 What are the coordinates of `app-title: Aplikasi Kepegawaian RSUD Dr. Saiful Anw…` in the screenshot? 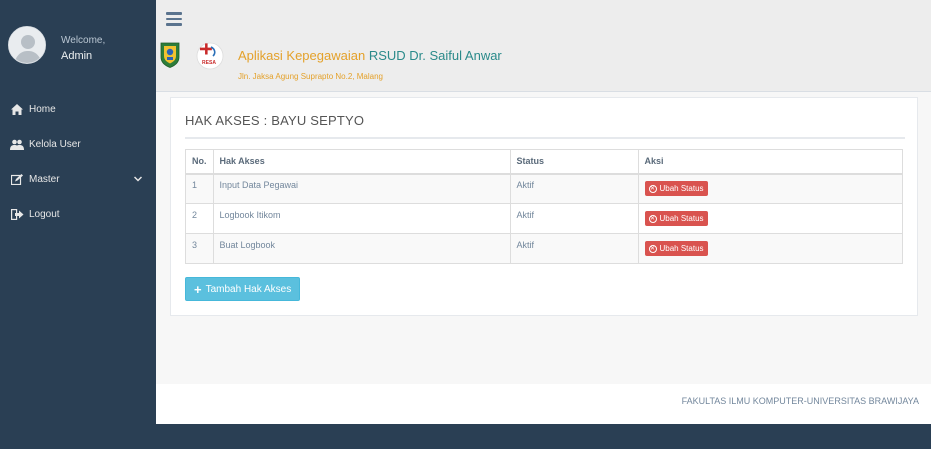 It's located at (370, 55).